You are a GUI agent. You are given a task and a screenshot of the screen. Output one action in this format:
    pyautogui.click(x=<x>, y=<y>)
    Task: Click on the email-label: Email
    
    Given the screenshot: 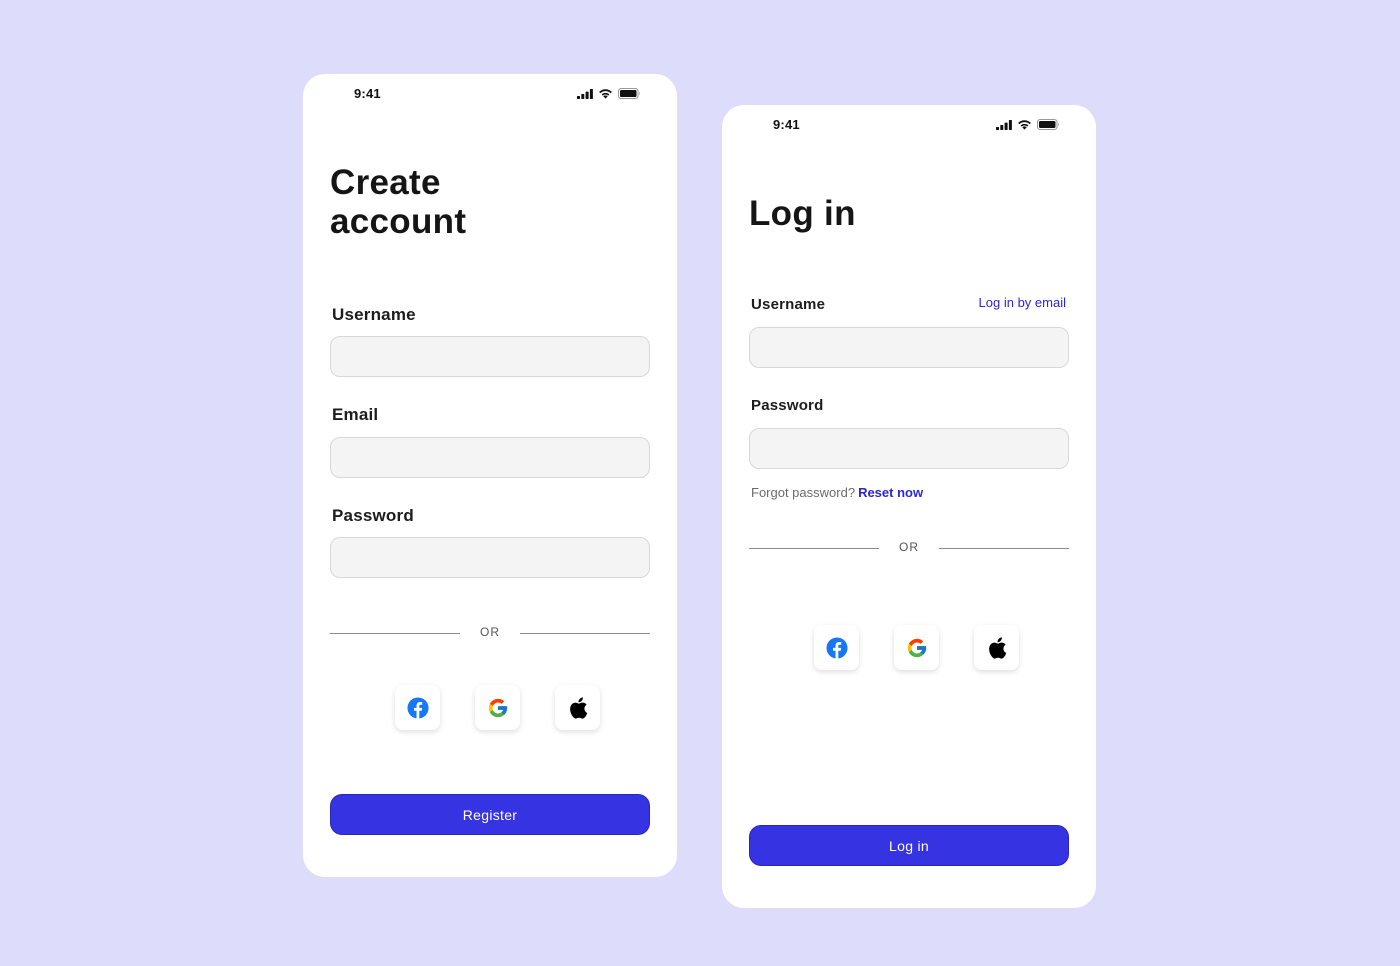 What is the action you would take?
    pyautogui.click(x=355, y=414)
    